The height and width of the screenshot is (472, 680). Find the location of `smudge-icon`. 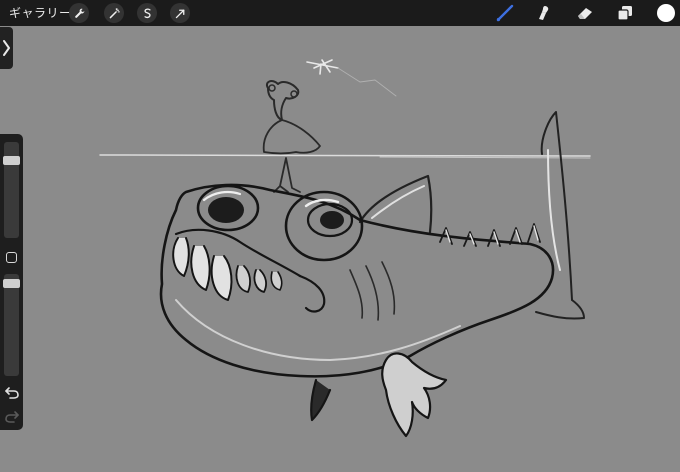

smudge-icon is located at coordinates (544, 13).